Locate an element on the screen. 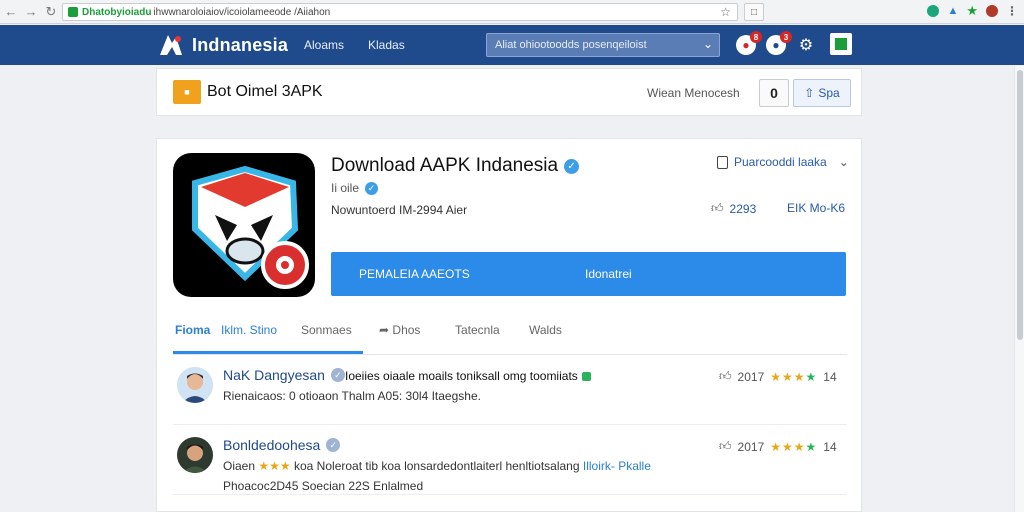 The width and height of the screenshot is (1024, 512). inline-star-icon: ★★★ is located at coordinates (274, 466).